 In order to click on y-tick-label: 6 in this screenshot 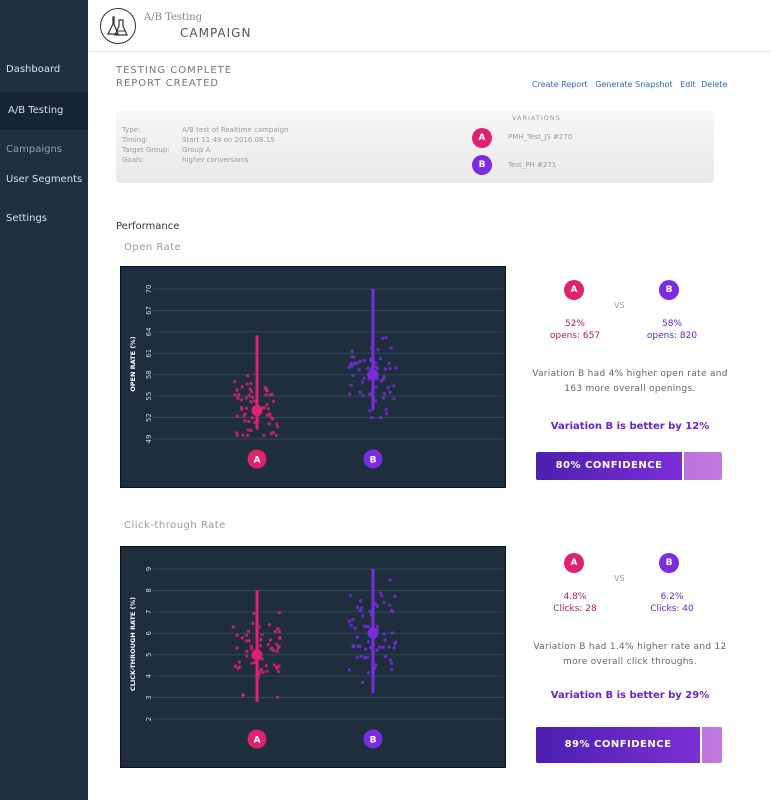, I will do `click(149, 633)`.